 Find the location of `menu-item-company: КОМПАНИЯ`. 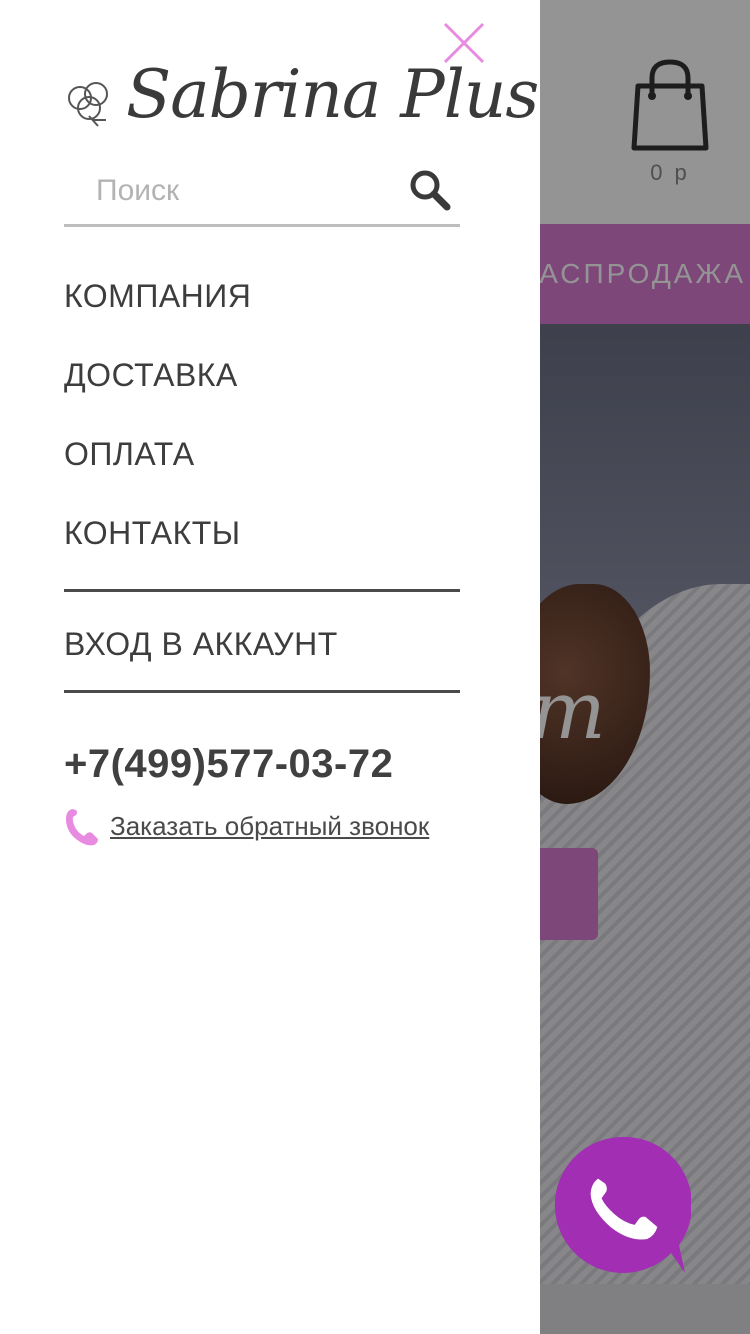

menu-item-company: КОМПАНИЯ is located at coordinates (262, 303).